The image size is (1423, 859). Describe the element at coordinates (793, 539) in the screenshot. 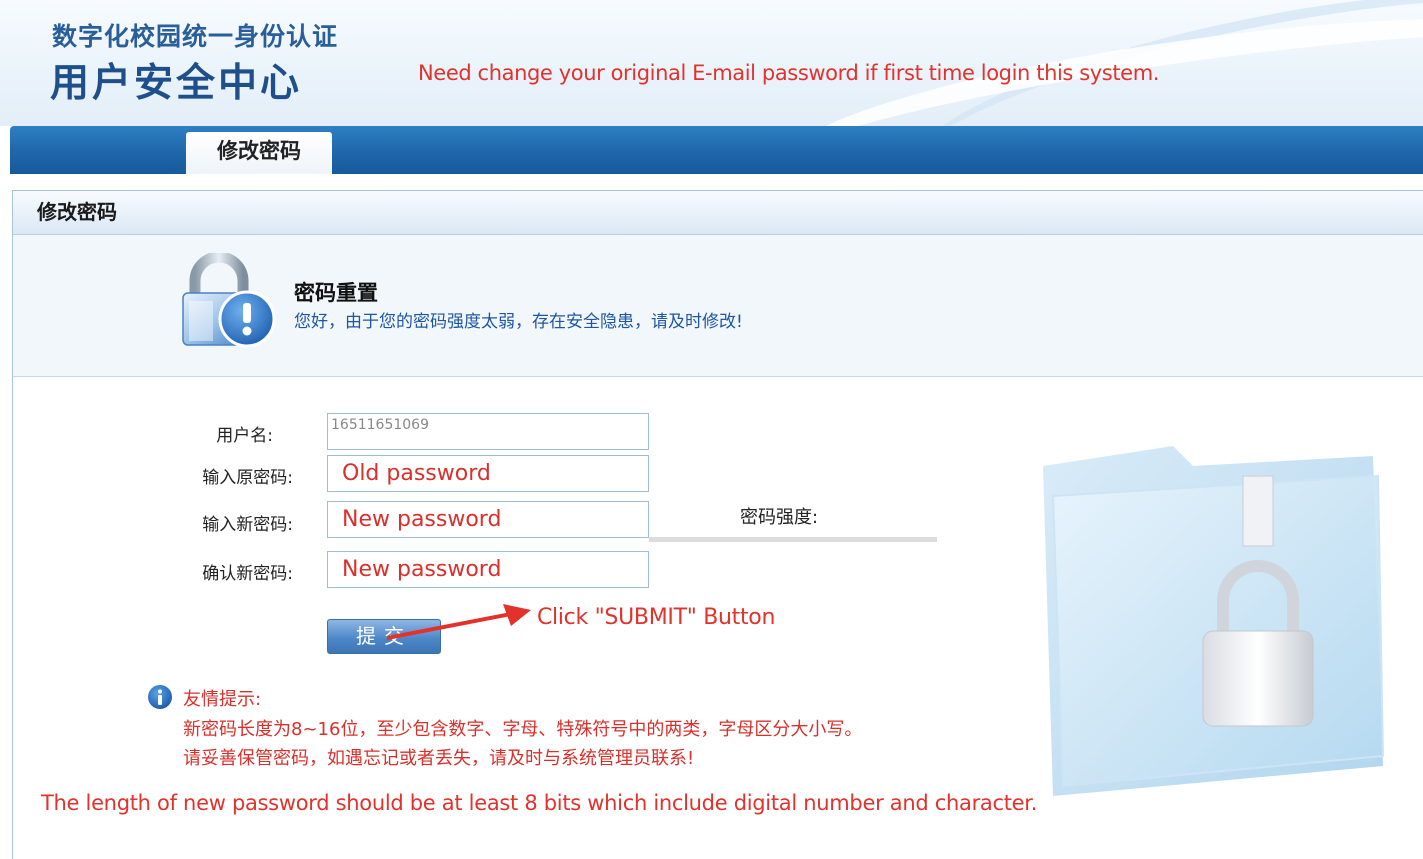

I see `strength-meter` at that location.